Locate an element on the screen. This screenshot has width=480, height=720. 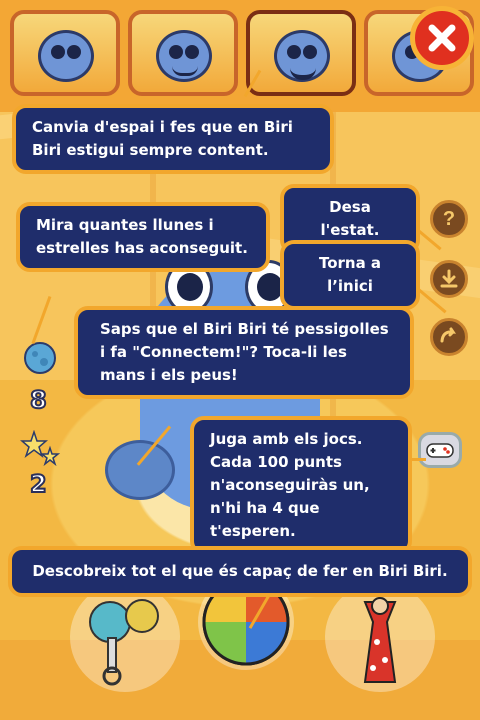
home-button is located at coordinates (449, 337).